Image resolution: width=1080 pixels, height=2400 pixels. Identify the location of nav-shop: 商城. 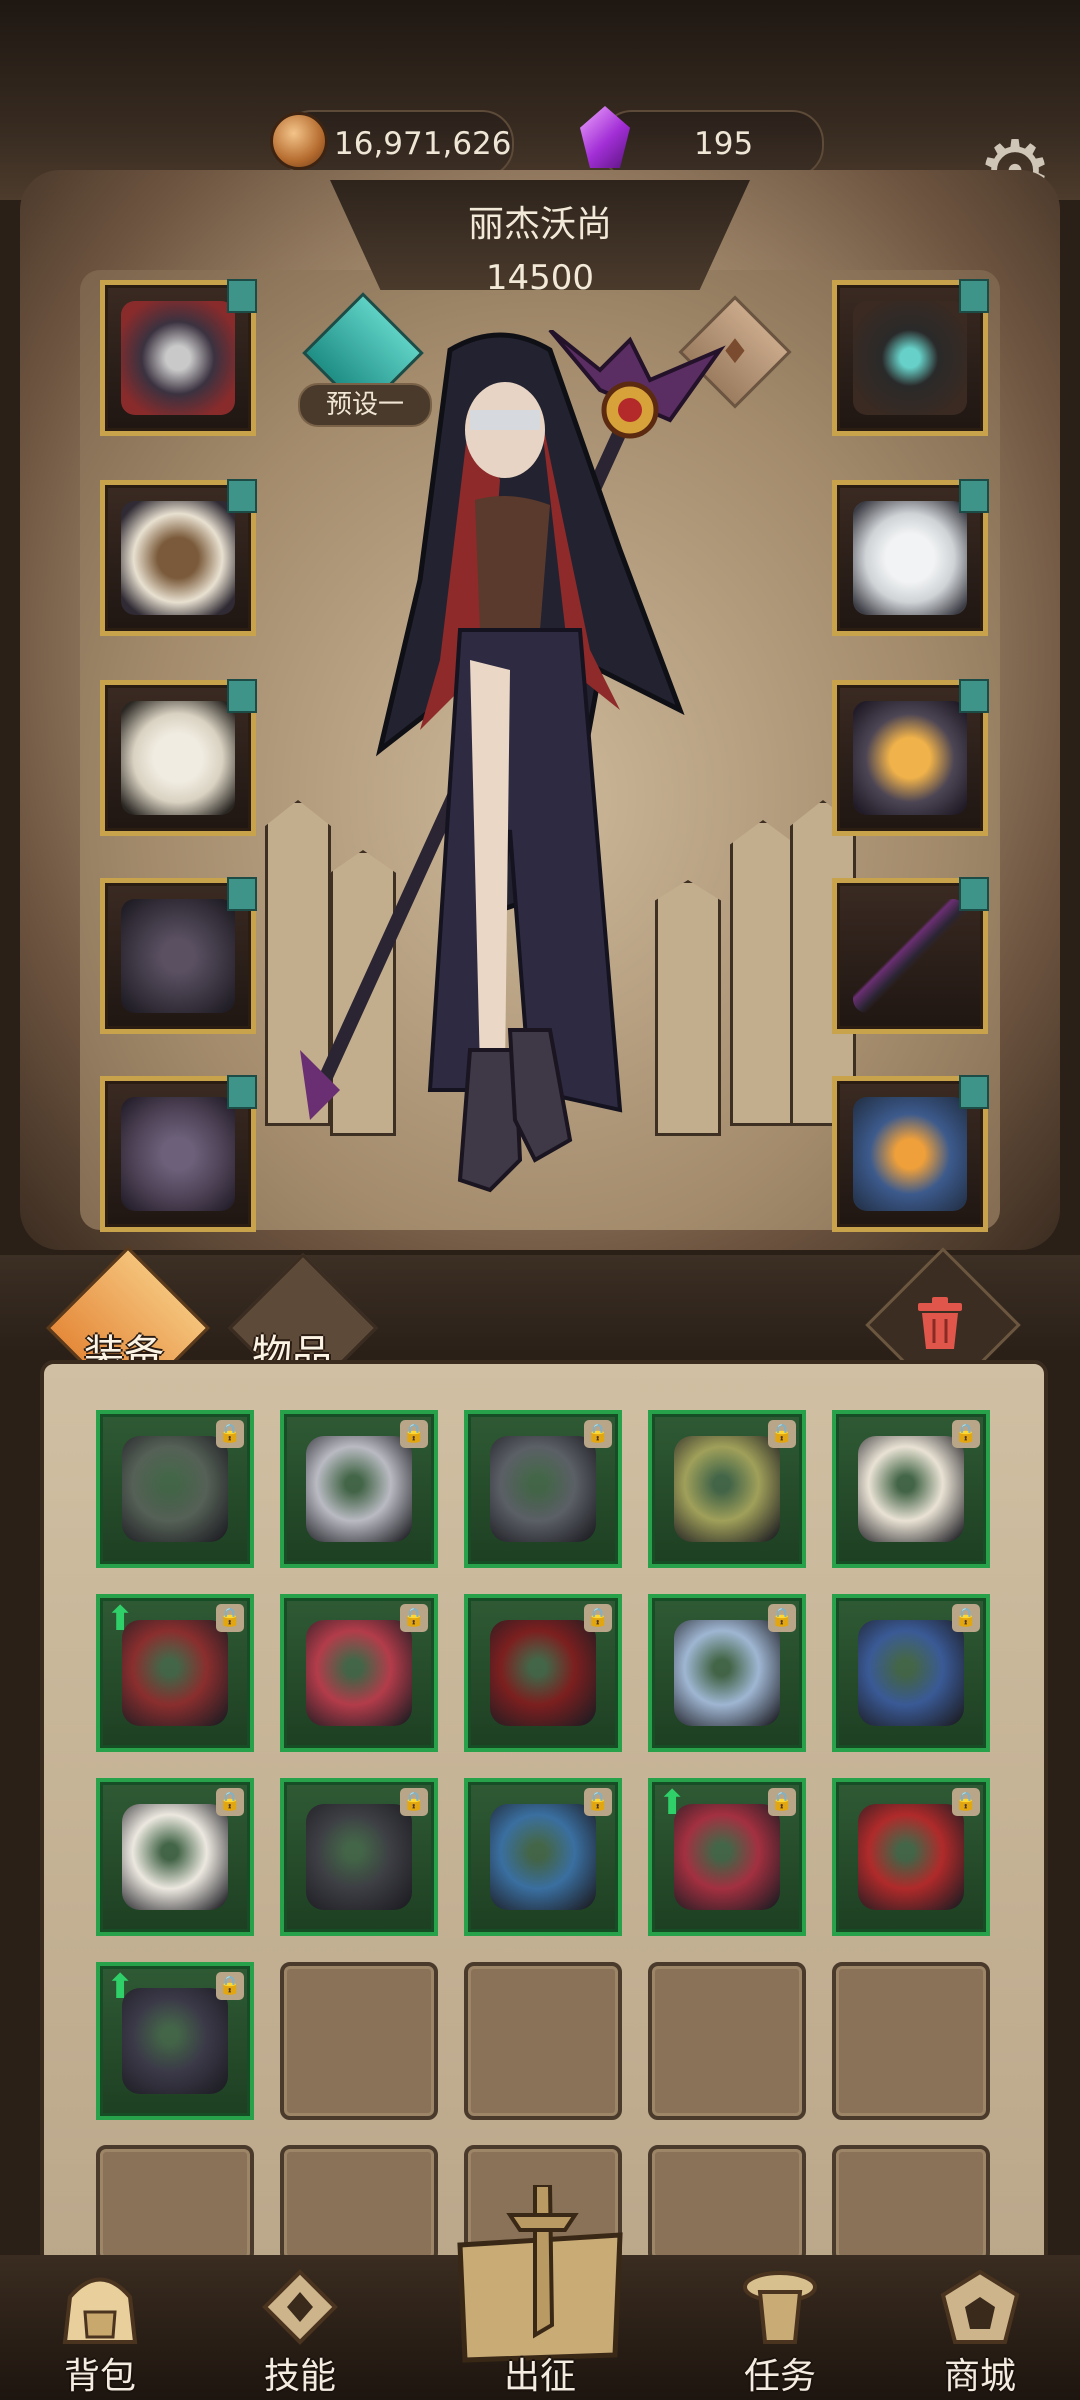
(980, 2327).